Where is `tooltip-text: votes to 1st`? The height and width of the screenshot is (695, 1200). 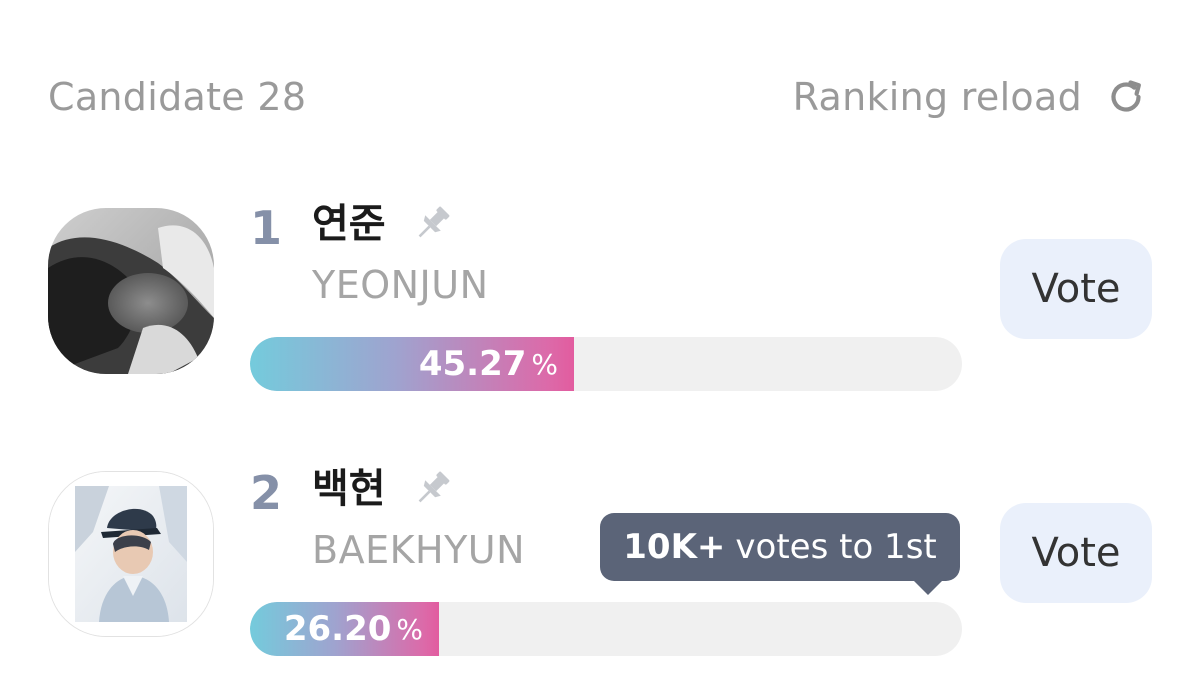 tooltip-text: votes to 1st is located at coordinates (836, 547).